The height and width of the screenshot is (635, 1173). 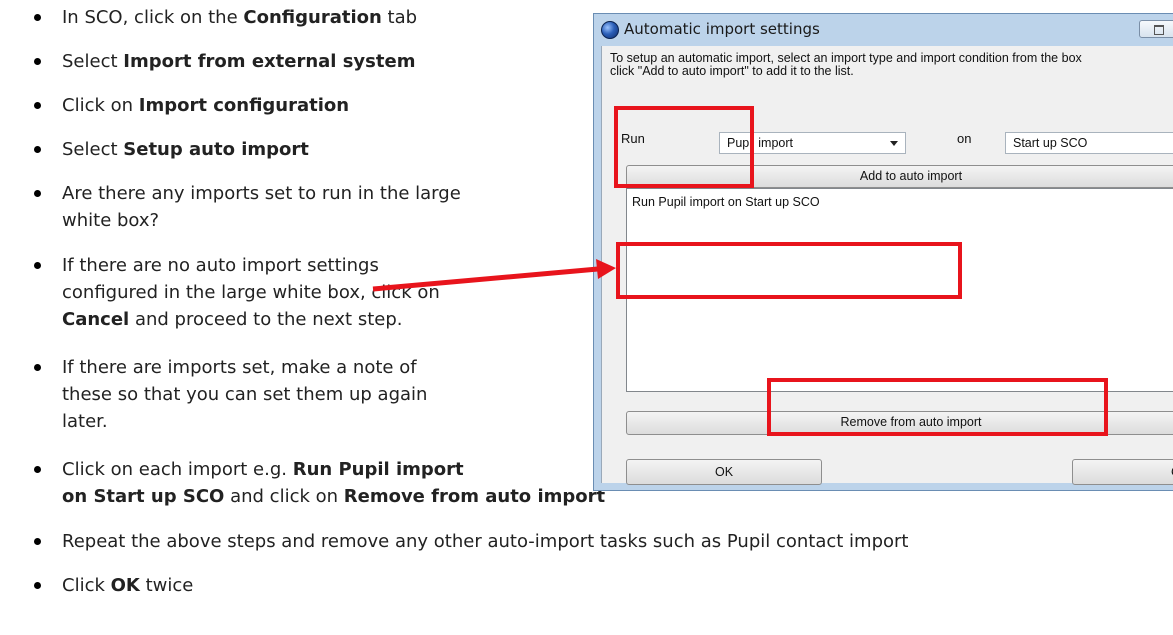 What do you see at coordinates (485, 279) in the screenshot?
I see `arrow-line` at bounding box center [485, 279].